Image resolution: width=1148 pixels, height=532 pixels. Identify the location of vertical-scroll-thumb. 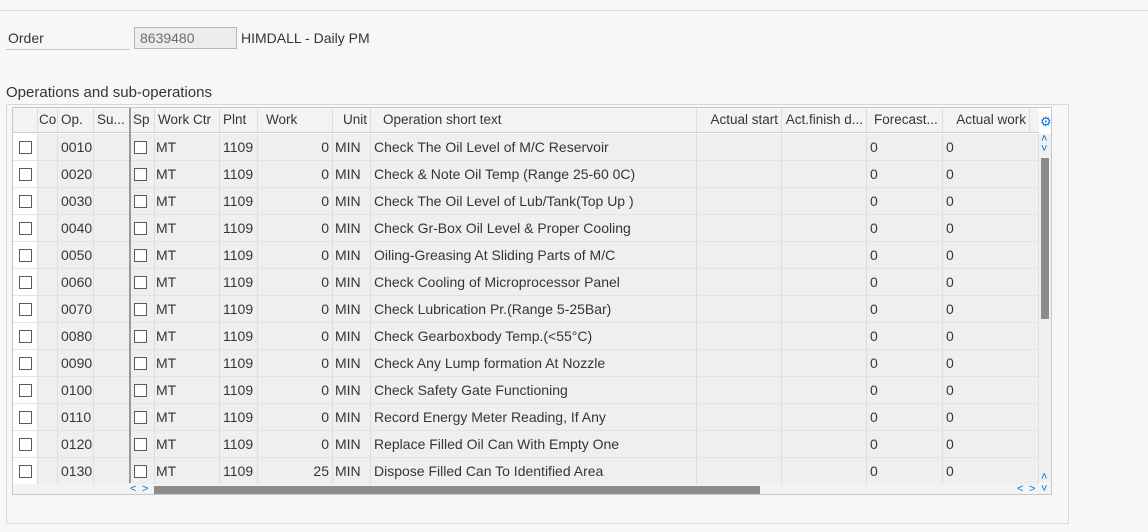
(1045, 238).